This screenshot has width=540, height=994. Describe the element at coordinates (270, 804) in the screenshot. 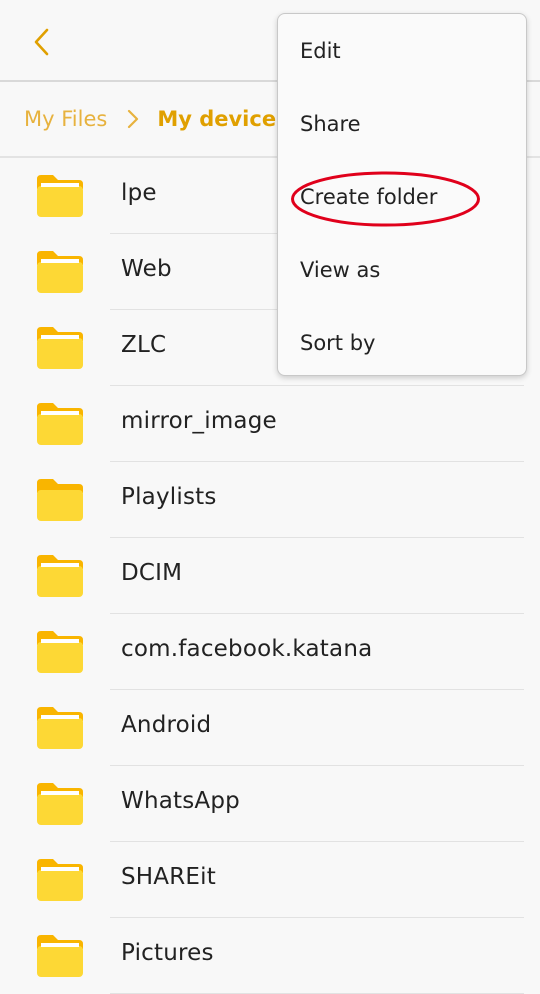

I see `list-item: WhatsApp` at that location.